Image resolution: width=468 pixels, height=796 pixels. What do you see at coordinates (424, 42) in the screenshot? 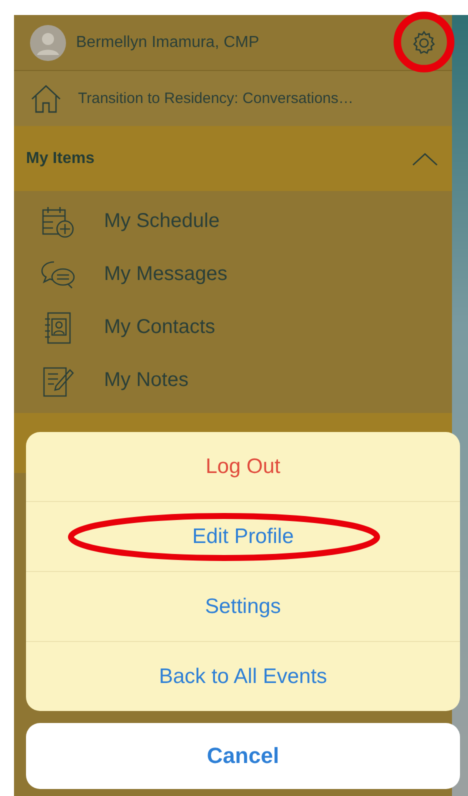
I see `settings-button` at bounding box center [424, 42].